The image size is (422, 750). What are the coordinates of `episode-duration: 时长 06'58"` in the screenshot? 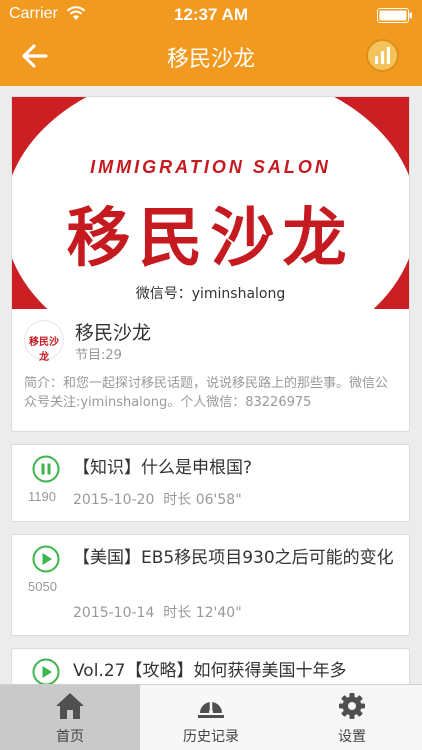 It's located at (202, 500).